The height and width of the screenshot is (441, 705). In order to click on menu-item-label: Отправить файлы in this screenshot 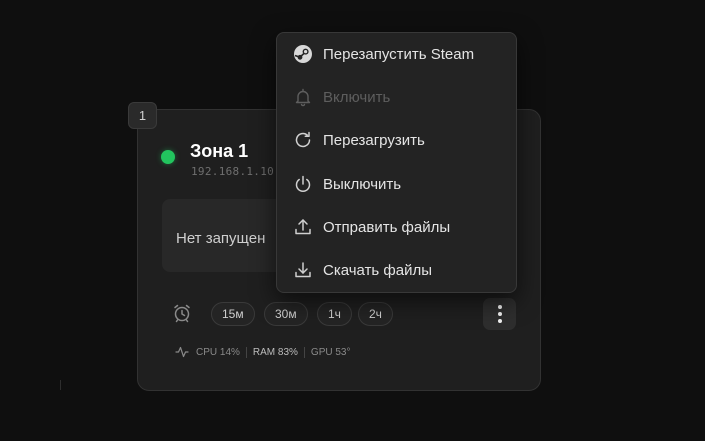, I will do `click(387, 227)`.